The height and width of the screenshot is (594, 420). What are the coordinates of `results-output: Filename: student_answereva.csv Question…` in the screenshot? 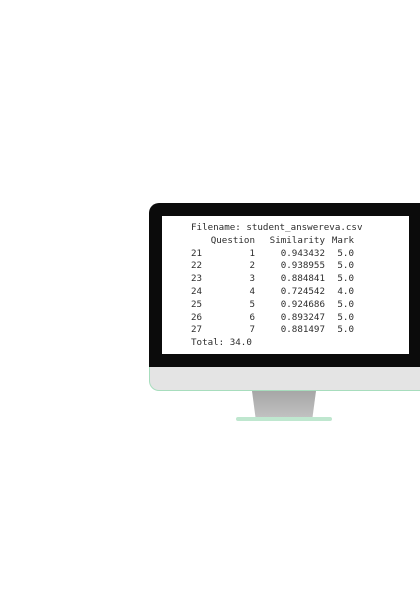 It's located at (276, 286).